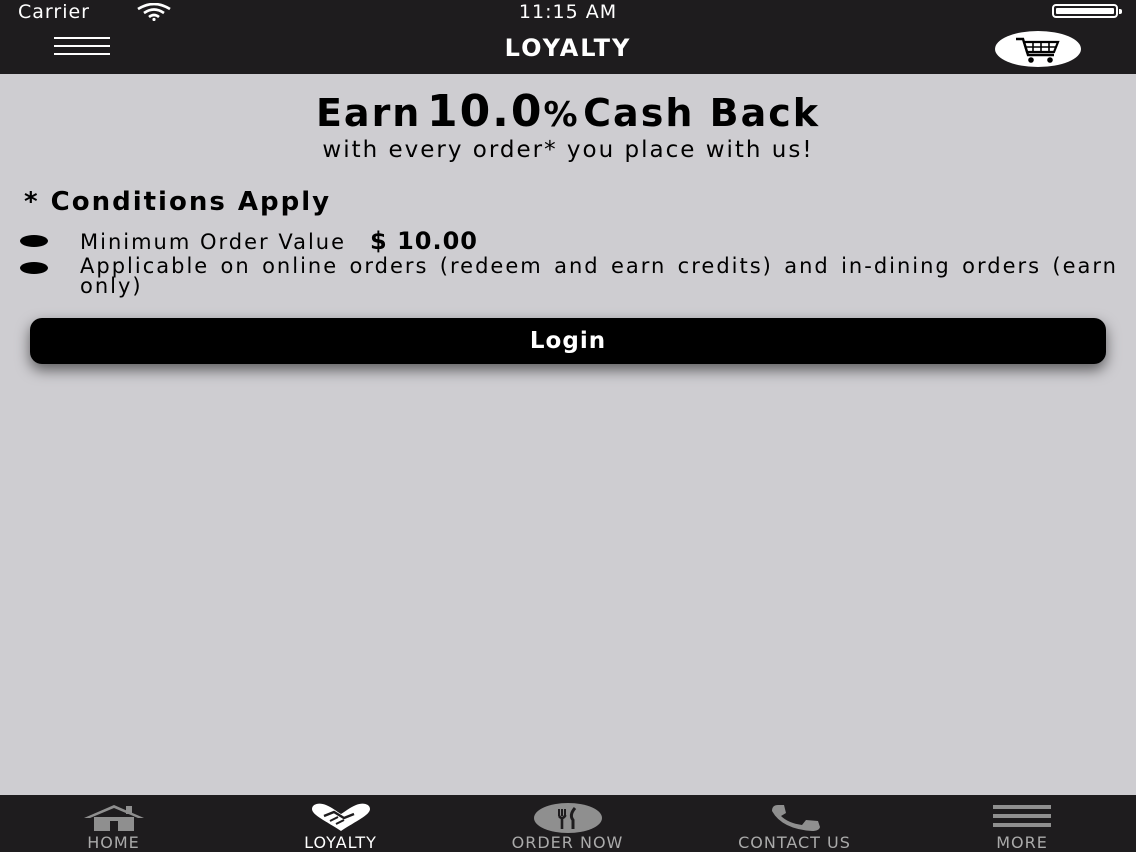 The image size is (1136, 852). I want to click on conditions-title: * Conditions Apply, so click(178, 202).